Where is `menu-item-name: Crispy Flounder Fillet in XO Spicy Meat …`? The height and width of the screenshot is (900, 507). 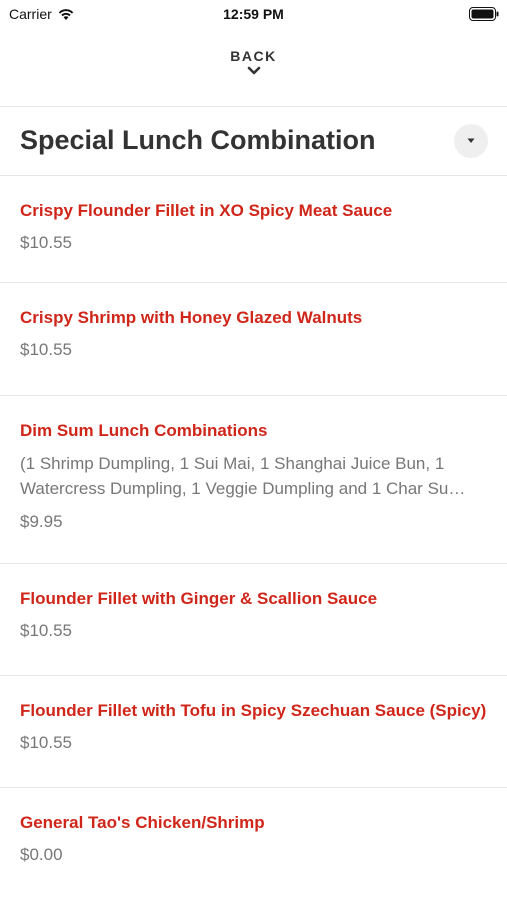 menu-item-name: Crispy Flounder Fillet in XO Spicy Meat … is located at coordinates (206, 210).